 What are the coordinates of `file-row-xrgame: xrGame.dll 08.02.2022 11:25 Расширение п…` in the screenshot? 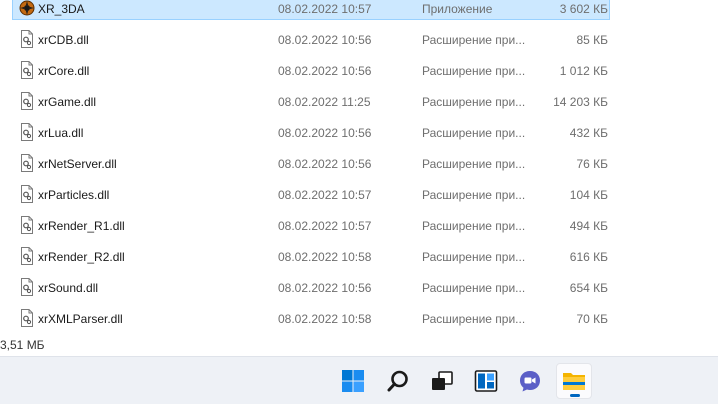 It's located at (359, 103).